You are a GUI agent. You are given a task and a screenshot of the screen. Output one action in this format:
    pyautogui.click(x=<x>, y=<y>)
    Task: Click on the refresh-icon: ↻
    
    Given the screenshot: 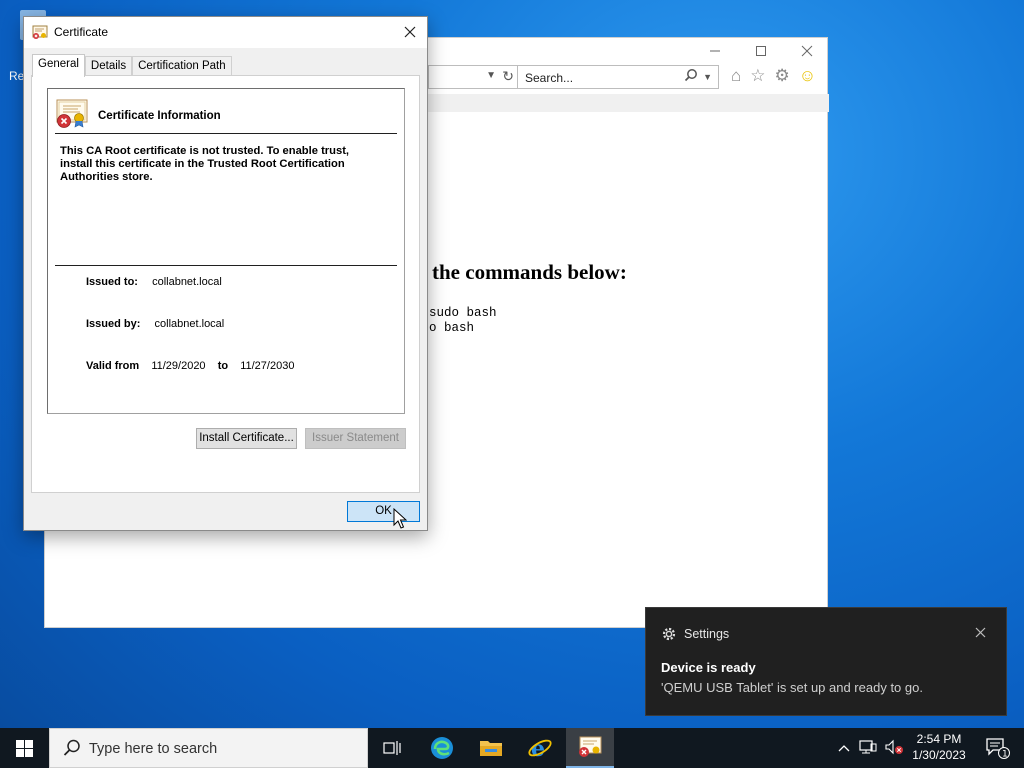 What is the action you would take?
    pyautogui.click(x=508, y=76)
    